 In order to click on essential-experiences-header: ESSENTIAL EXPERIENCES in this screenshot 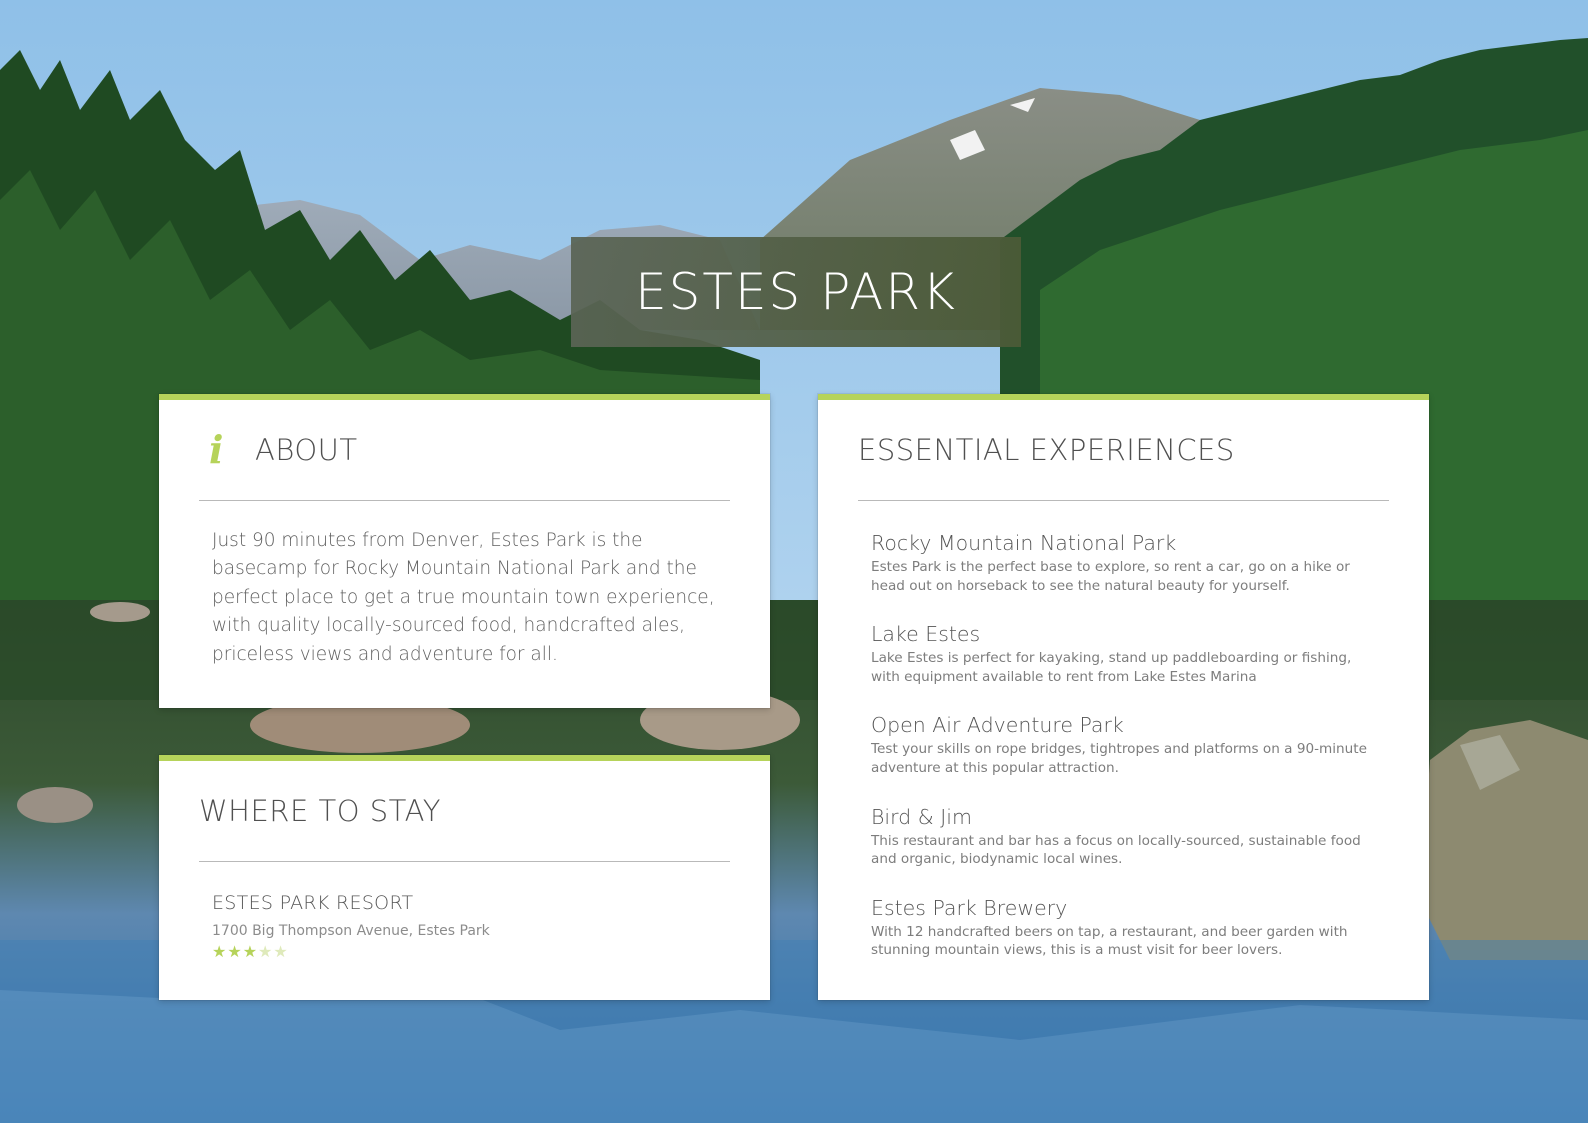, I will do `click(1123, 450)`.